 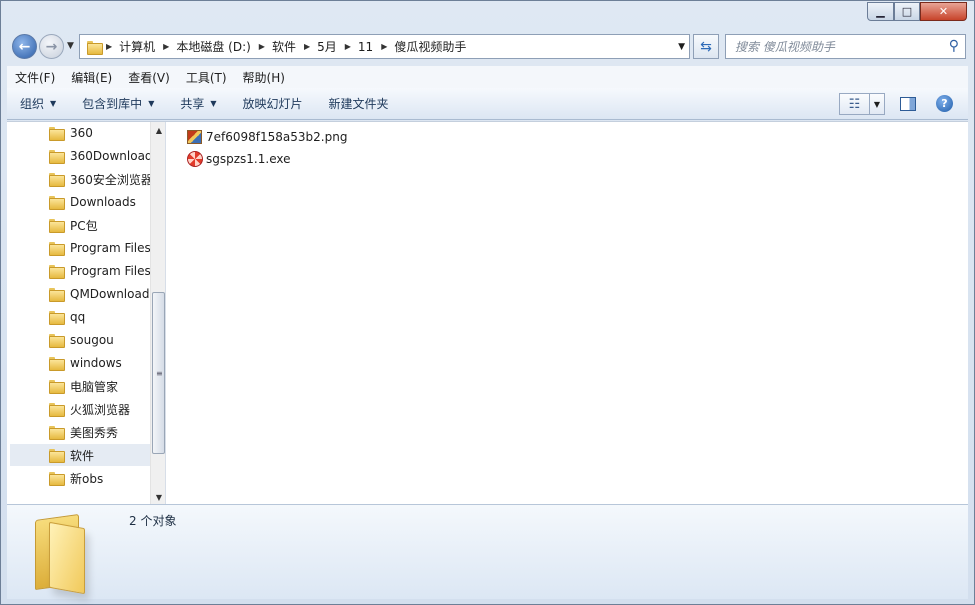 I want to click on menu-tools: 工具(T), so click(x=206, y=77).